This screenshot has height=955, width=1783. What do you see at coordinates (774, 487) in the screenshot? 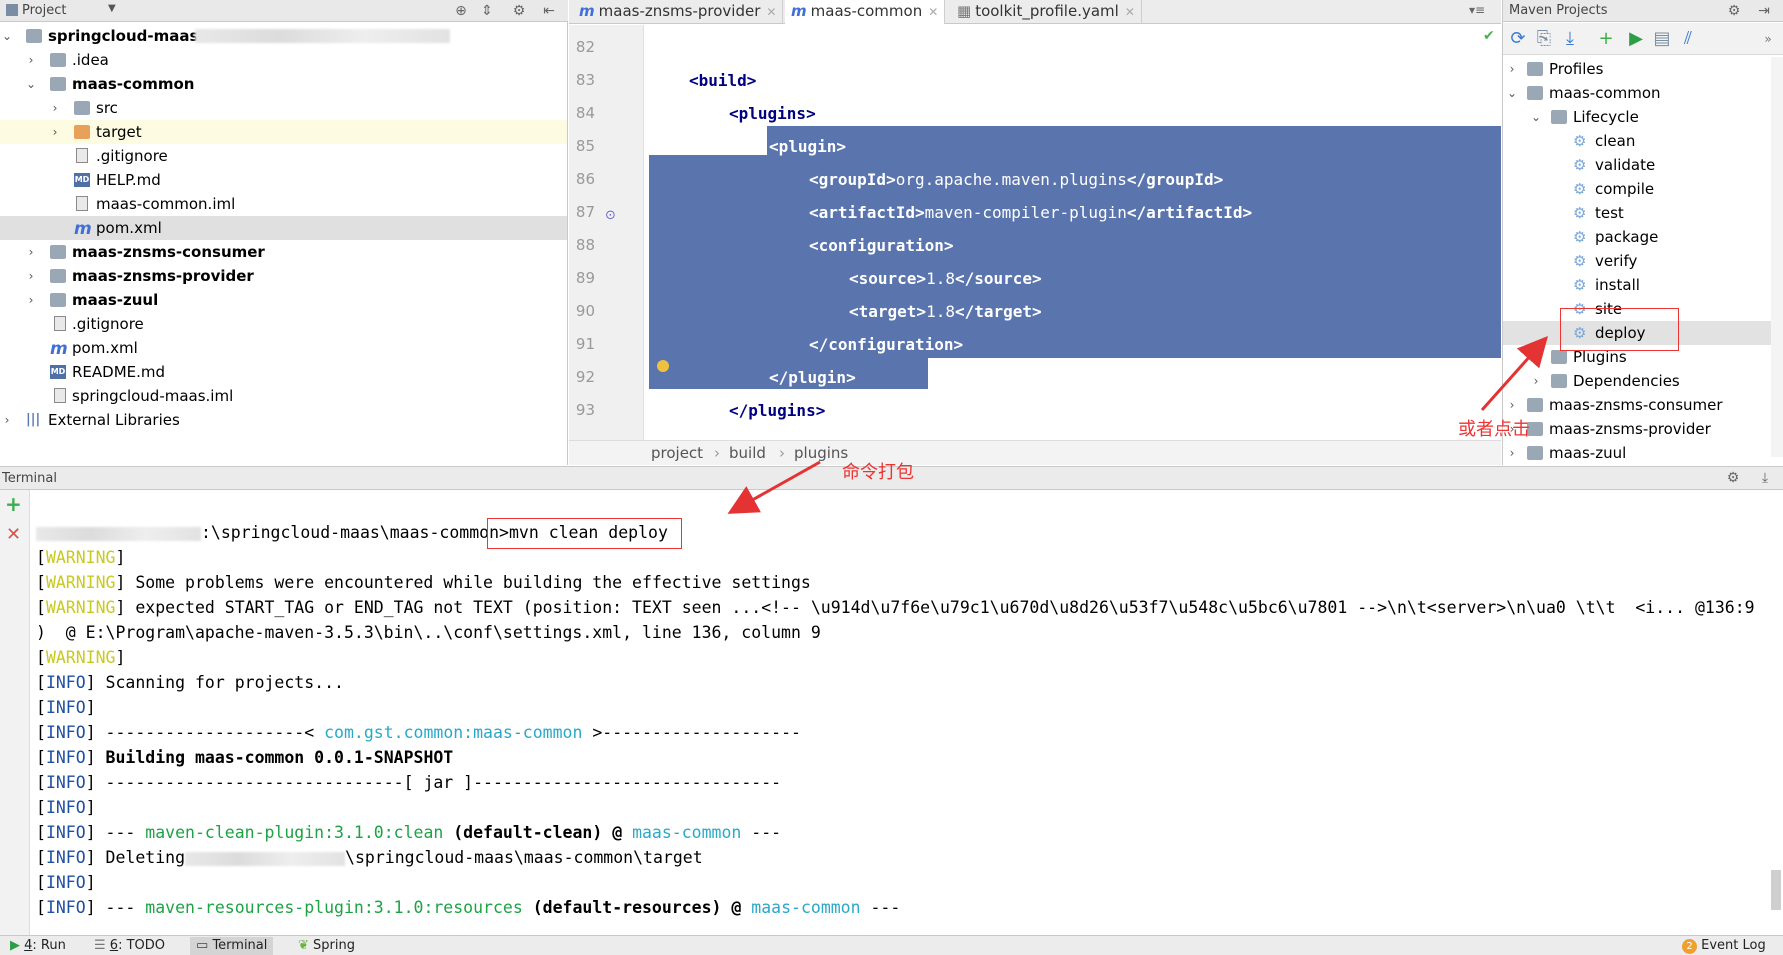
I see `annotation-arrow-command` at bounding box center [774, 487].